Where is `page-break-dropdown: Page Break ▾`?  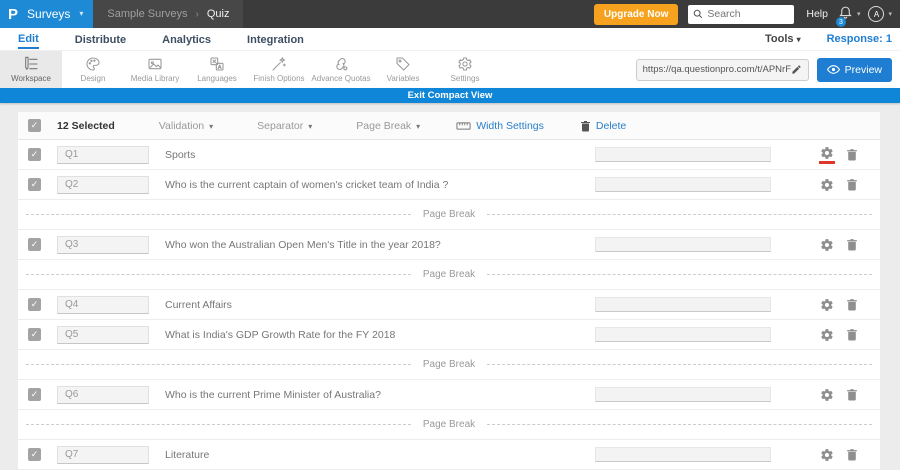
page-break-dropdown: Page Break ▾ is located at coordinates (388, 126).